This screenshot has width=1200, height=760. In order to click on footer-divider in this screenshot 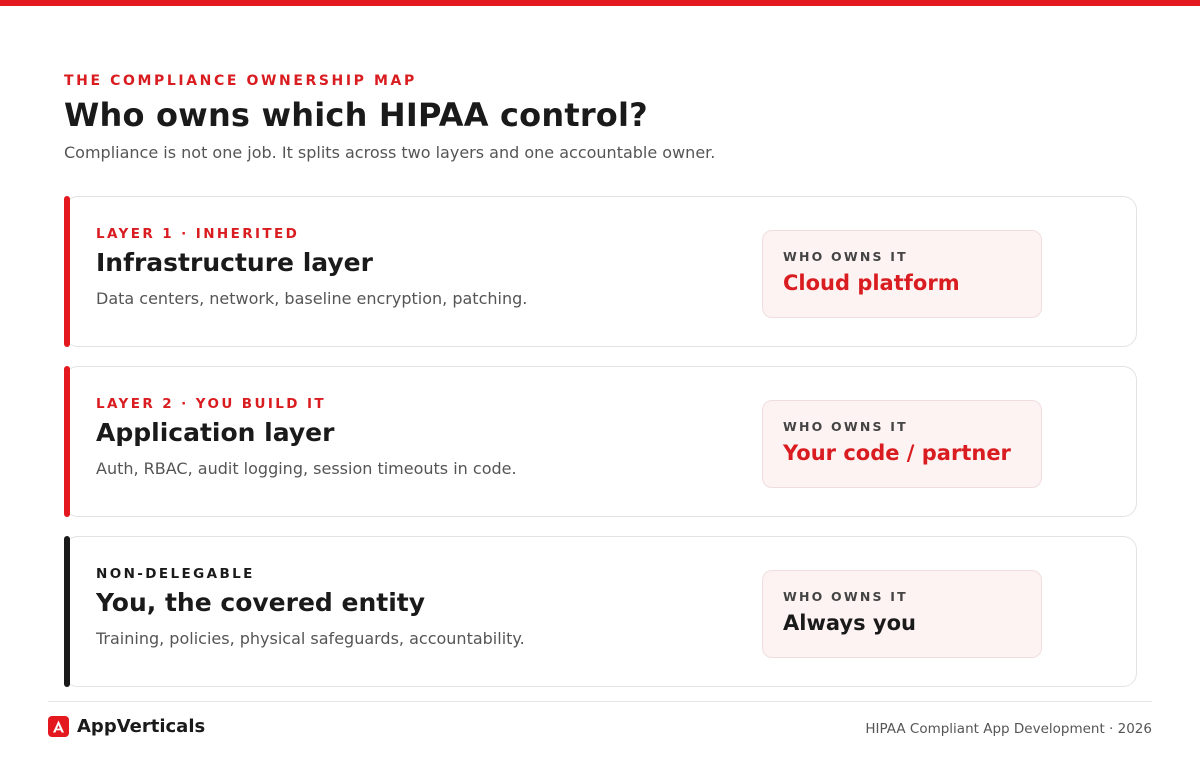, I will do `click(600, 701)`.